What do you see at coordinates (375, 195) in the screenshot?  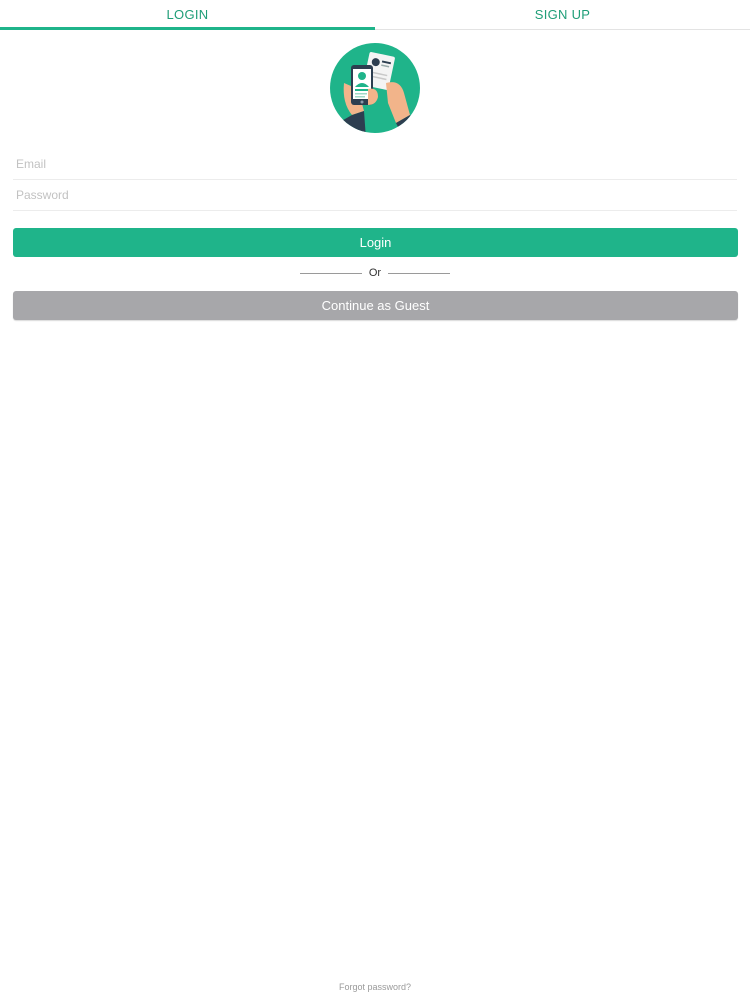 I see `password-field` at bounding box center [375, 195].